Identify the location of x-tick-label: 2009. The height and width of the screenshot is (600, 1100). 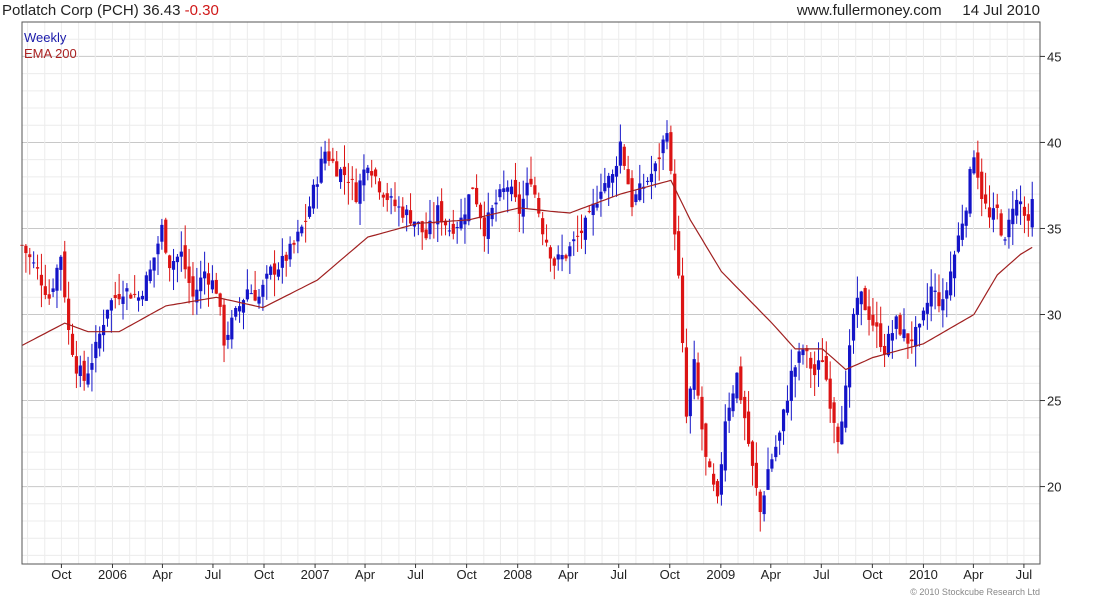
(720, 574).